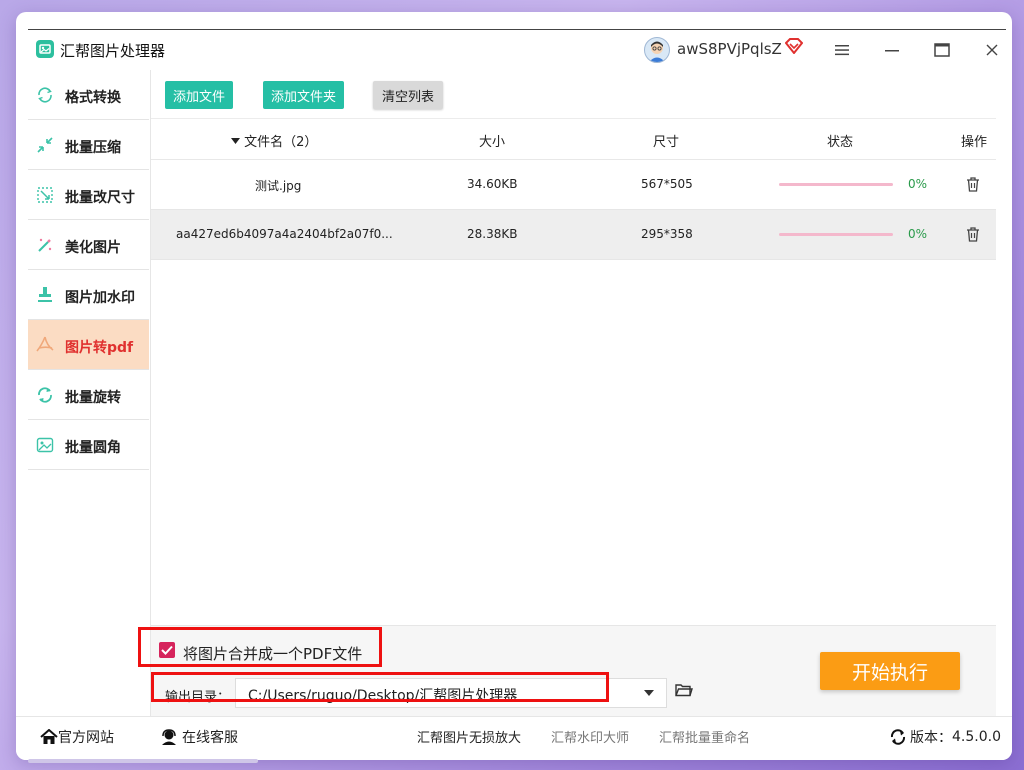  Describe the element at coordinates (794, 48) in the screenshot. I see `vip-icon` at that location.